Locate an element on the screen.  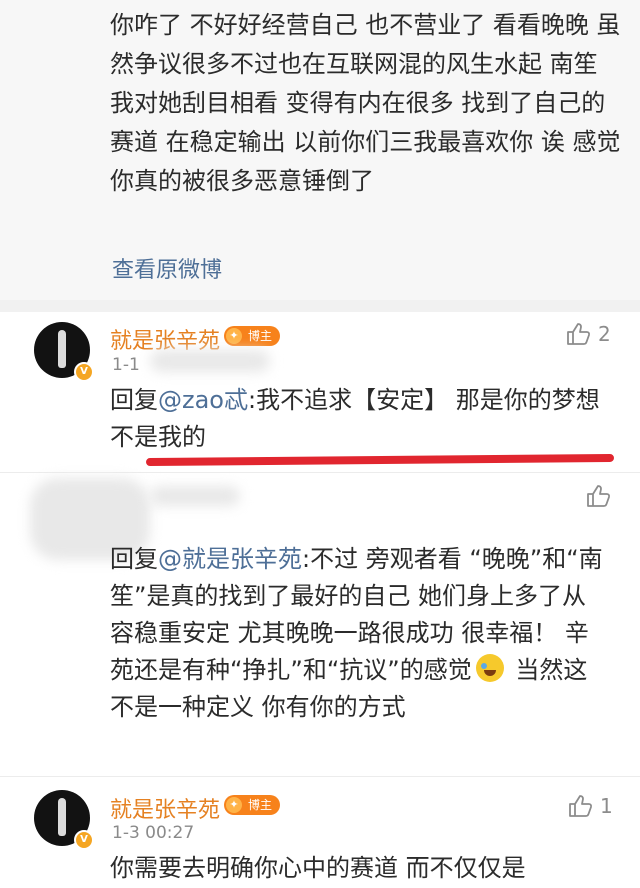
comment-text: 你需要去明确你心中的赛道 而不仅仅是 is located at coordinates (318, 868).